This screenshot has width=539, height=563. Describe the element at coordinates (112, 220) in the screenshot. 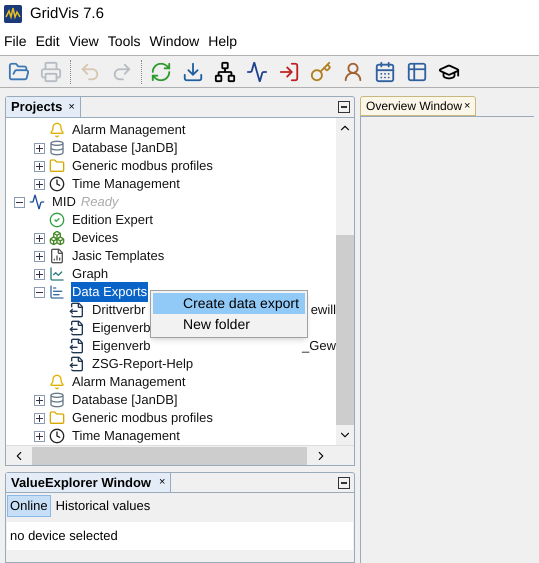

I see `tree-item: Edition Expert` at that location.